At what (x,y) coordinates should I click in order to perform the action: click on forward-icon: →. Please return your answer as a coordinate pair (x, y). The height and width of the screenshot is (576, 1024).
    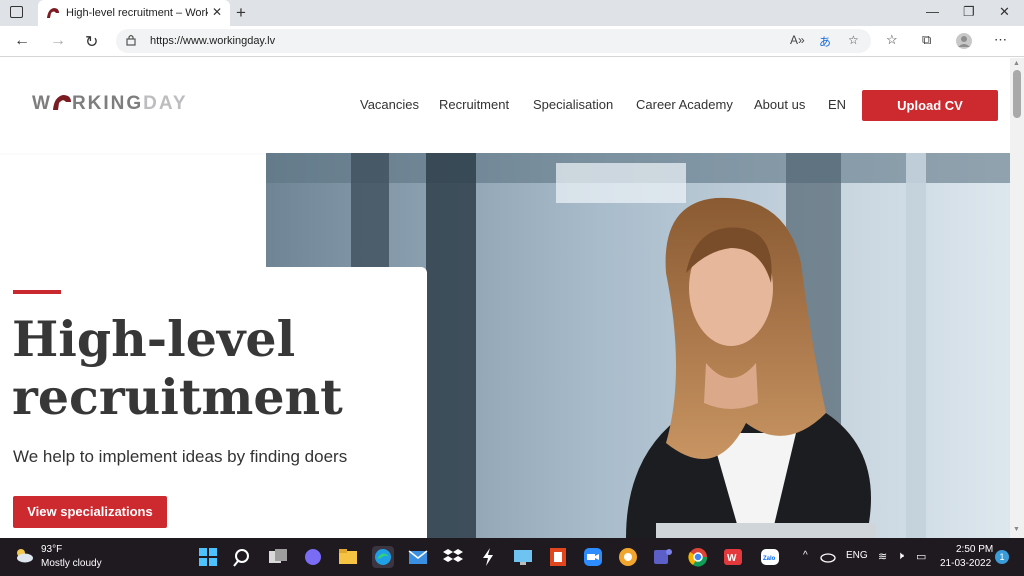
    Looking at the image, I should click on (58, 41).